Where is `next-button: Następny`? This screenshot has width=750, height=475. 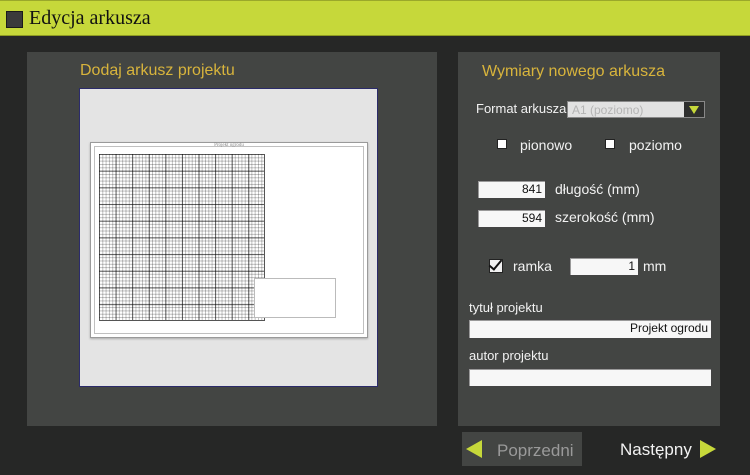 next-button: Następny is located at coordinates (672, 449).